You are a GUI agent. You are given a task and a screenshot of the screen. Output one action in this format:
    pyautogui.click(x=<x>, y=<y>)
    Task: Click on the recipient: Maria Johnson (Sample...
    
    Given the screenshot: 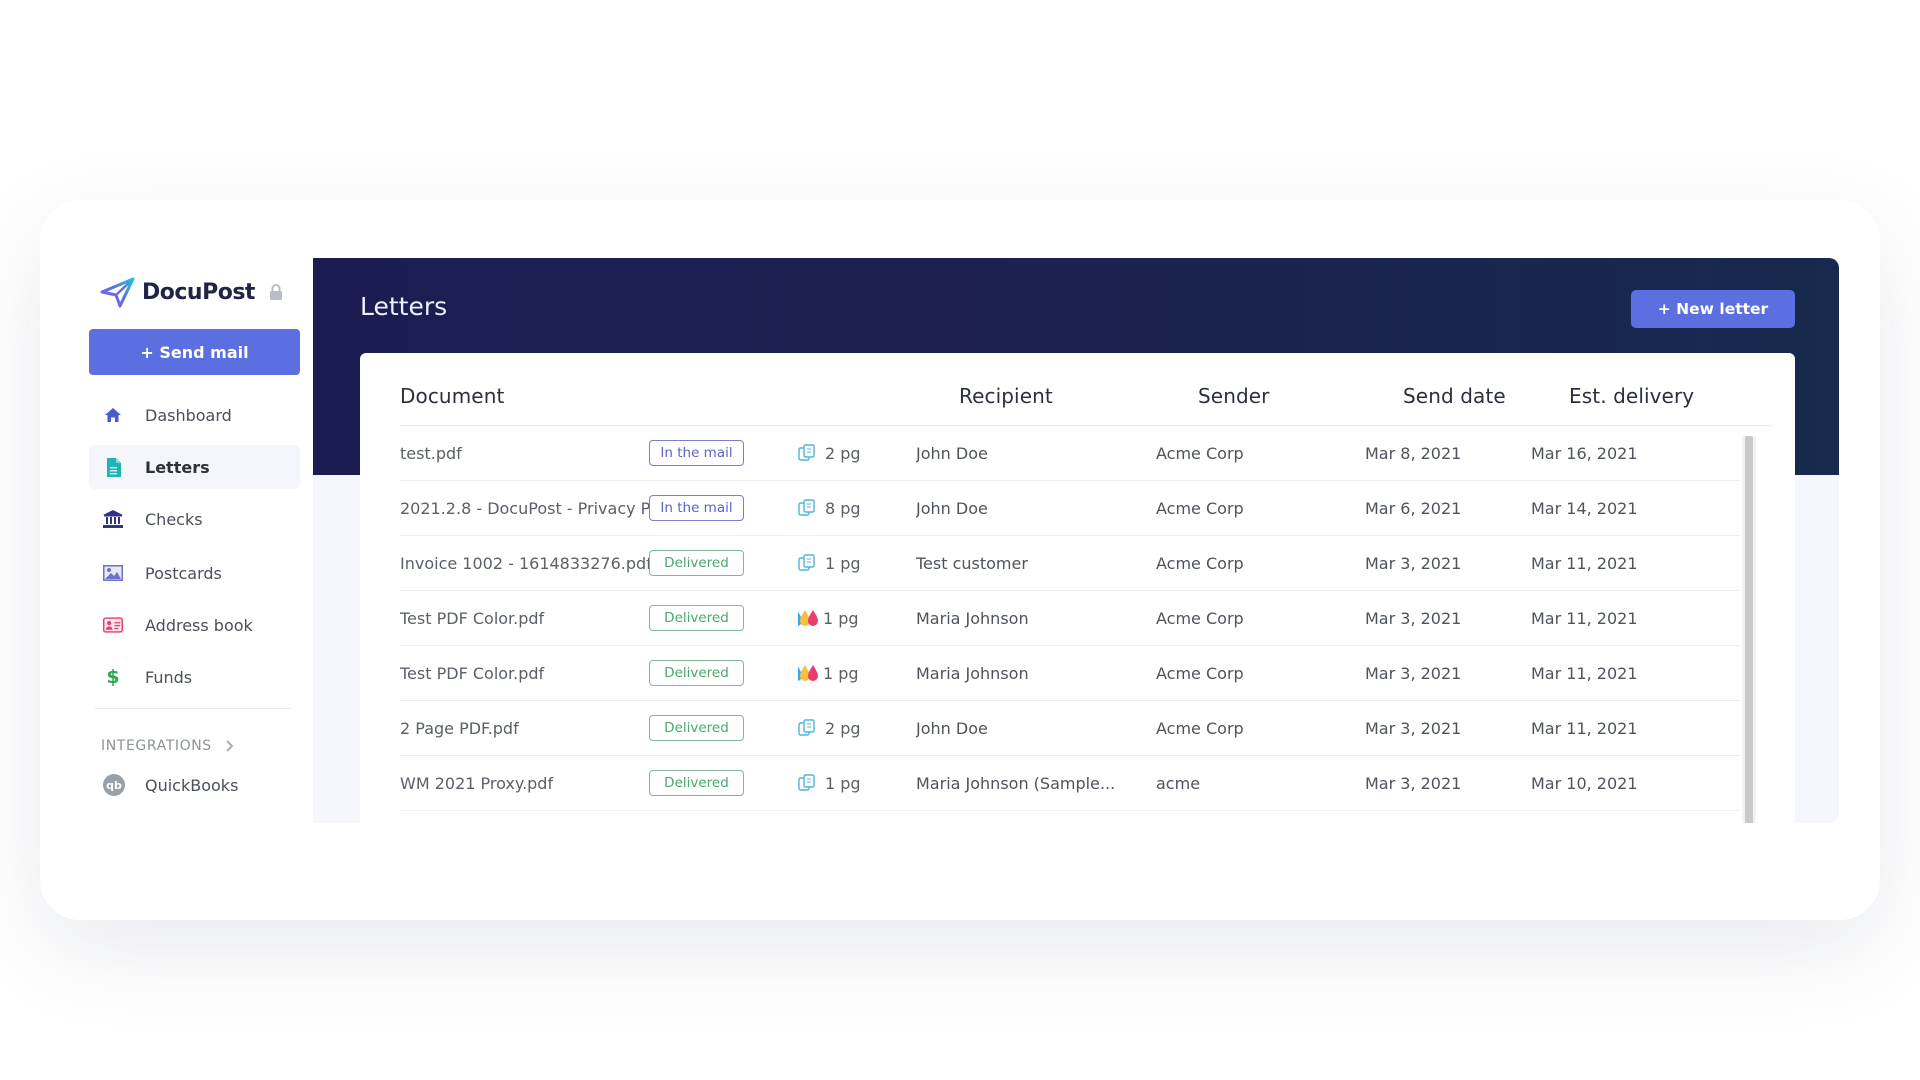 What is the action you would take?
    pyautogui.click(x=1016, y=783)
    